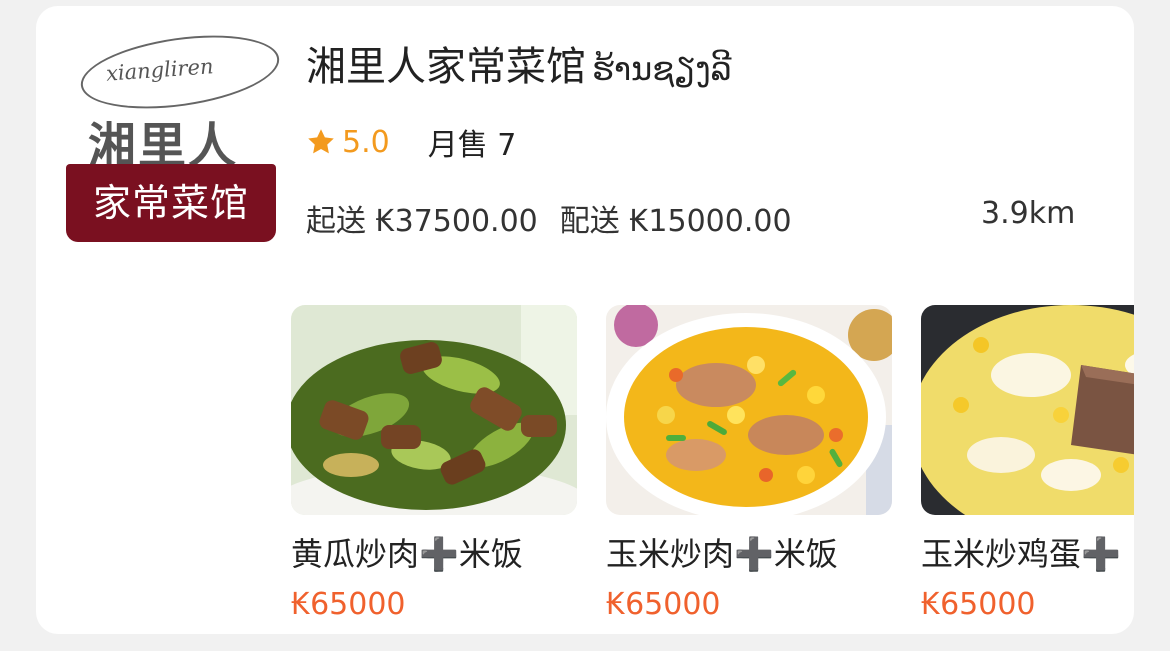 This screenshot has width=1170, height=651. Describe the element at coordinates (434, 410) in the screenshot. I see `dish-image-cucumber-pork` at that location.